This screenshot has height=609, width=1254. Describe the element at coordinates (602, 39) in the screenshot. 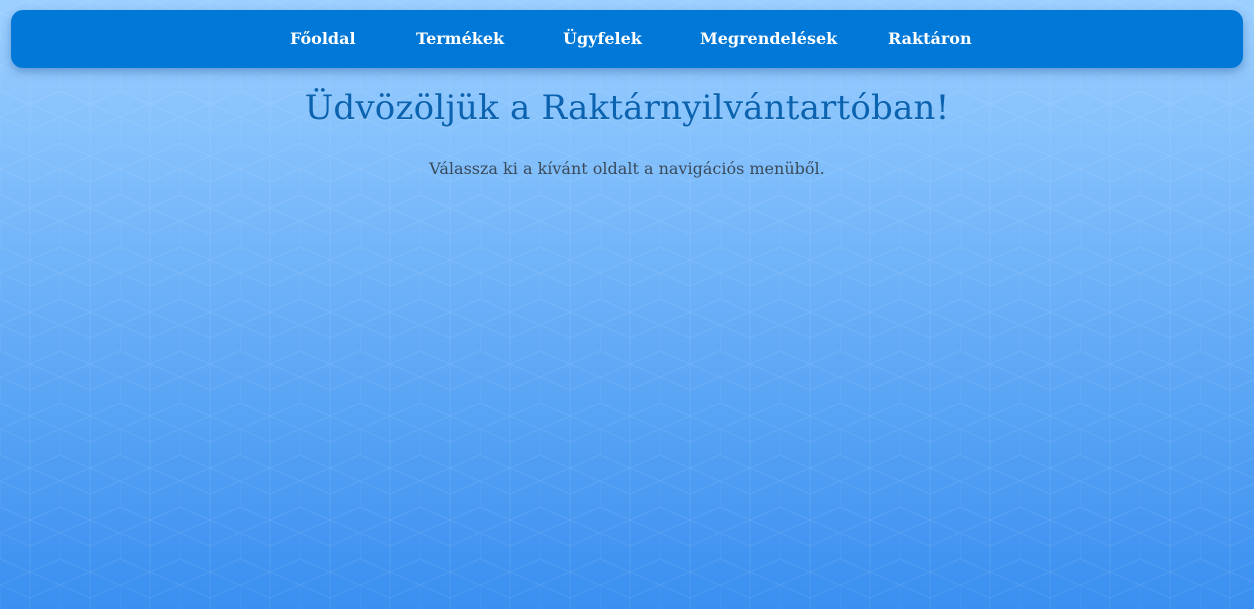

I see `nav-item-ugyfelek: Ügyfelek` at that location.